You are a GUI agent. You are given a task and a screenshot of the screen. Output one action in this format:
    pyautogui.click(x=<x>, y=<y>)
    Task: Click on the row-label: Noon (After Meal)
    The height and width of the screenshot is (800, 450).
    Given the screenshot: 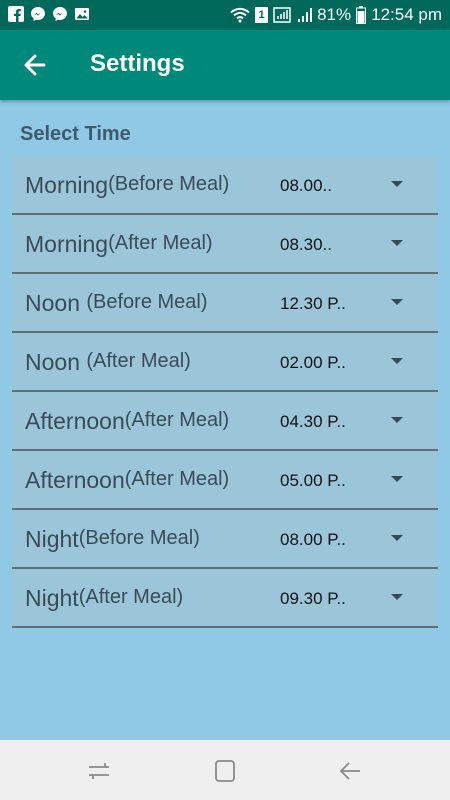 What is the action you would take?
    pyautogui.click(x=108, y=362)
    